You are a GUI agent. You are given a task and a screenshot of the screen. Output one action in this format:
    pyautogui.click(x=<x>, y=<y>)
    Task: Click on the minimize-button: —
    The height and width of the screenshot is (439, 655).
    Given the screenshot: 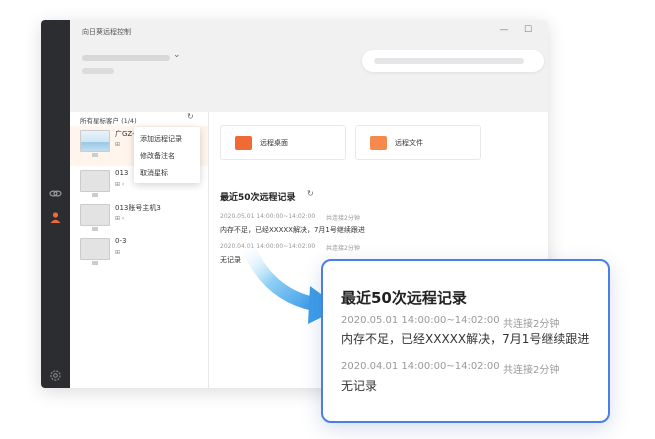 What is the action you would take?
    pyautogui.click(x=504, y=30)
    